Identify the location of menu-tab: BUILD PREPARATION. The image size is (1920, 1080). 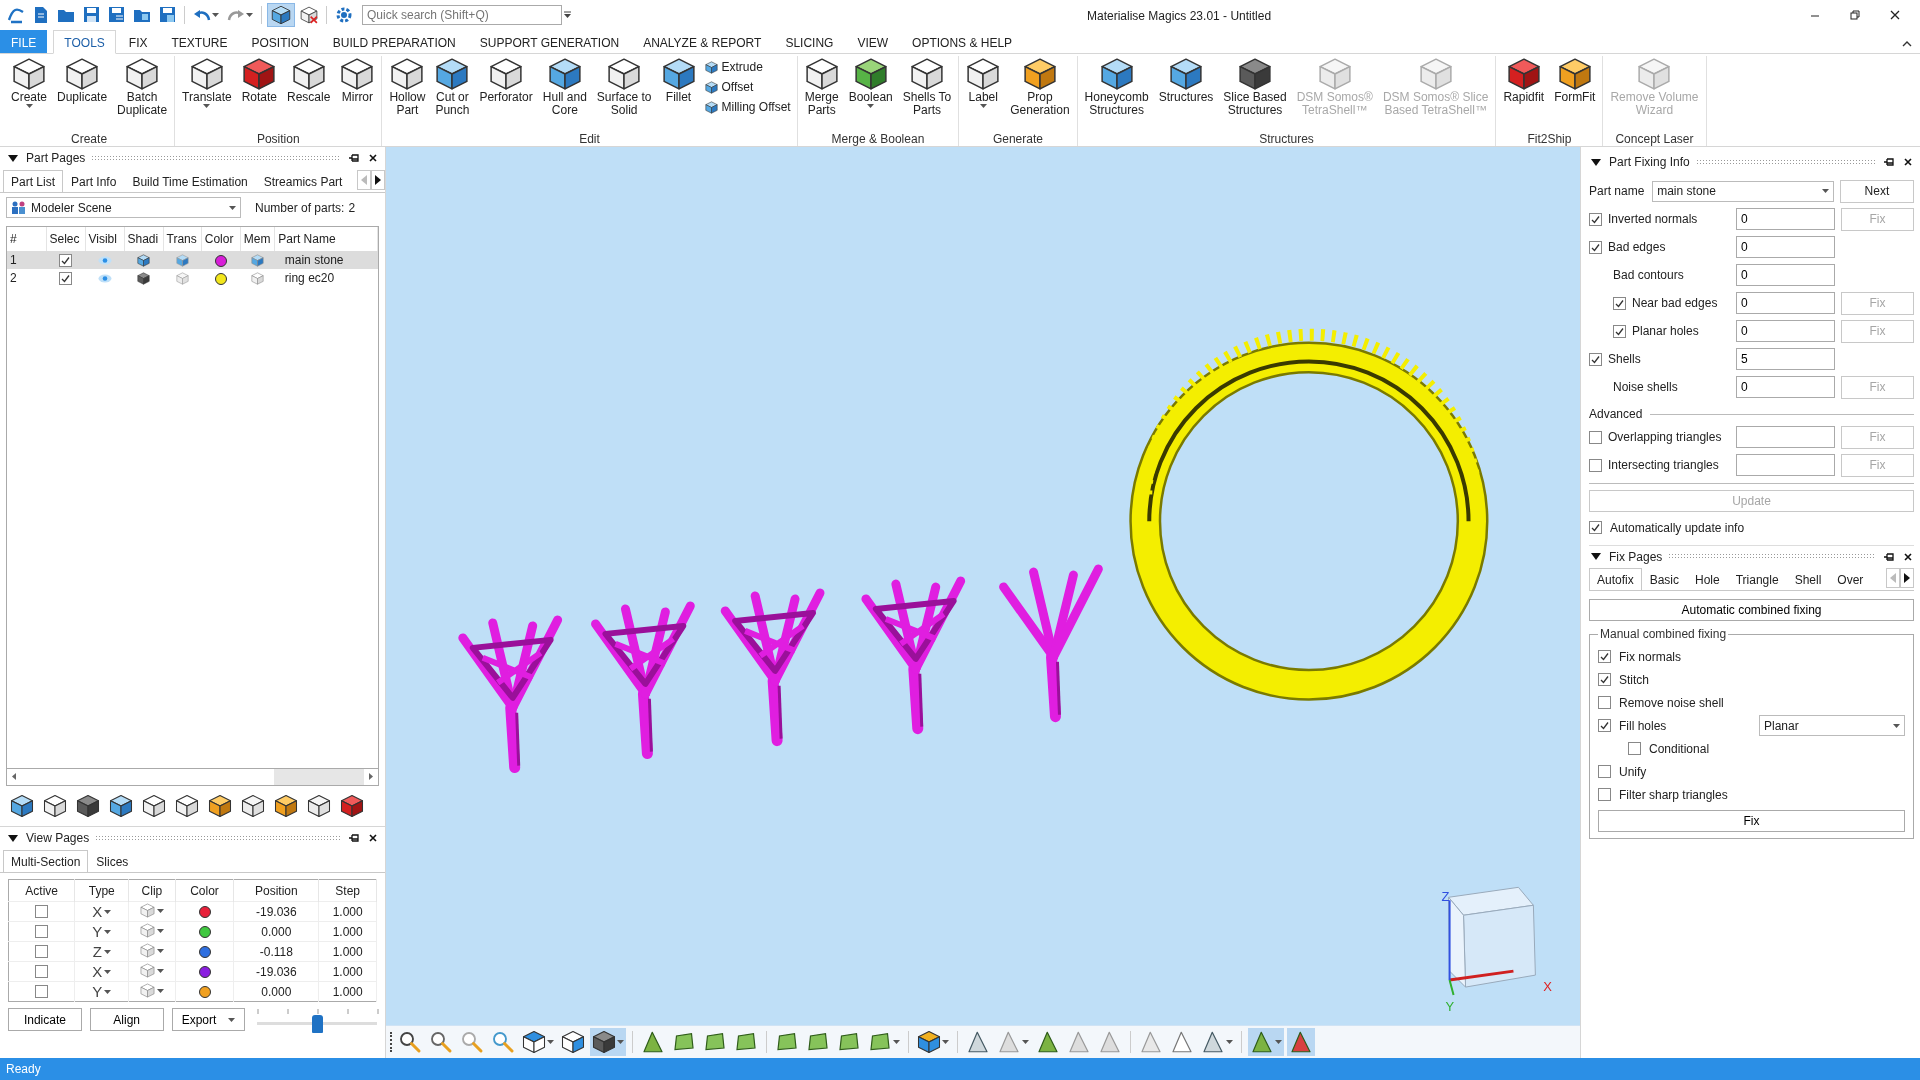
(394, 41).